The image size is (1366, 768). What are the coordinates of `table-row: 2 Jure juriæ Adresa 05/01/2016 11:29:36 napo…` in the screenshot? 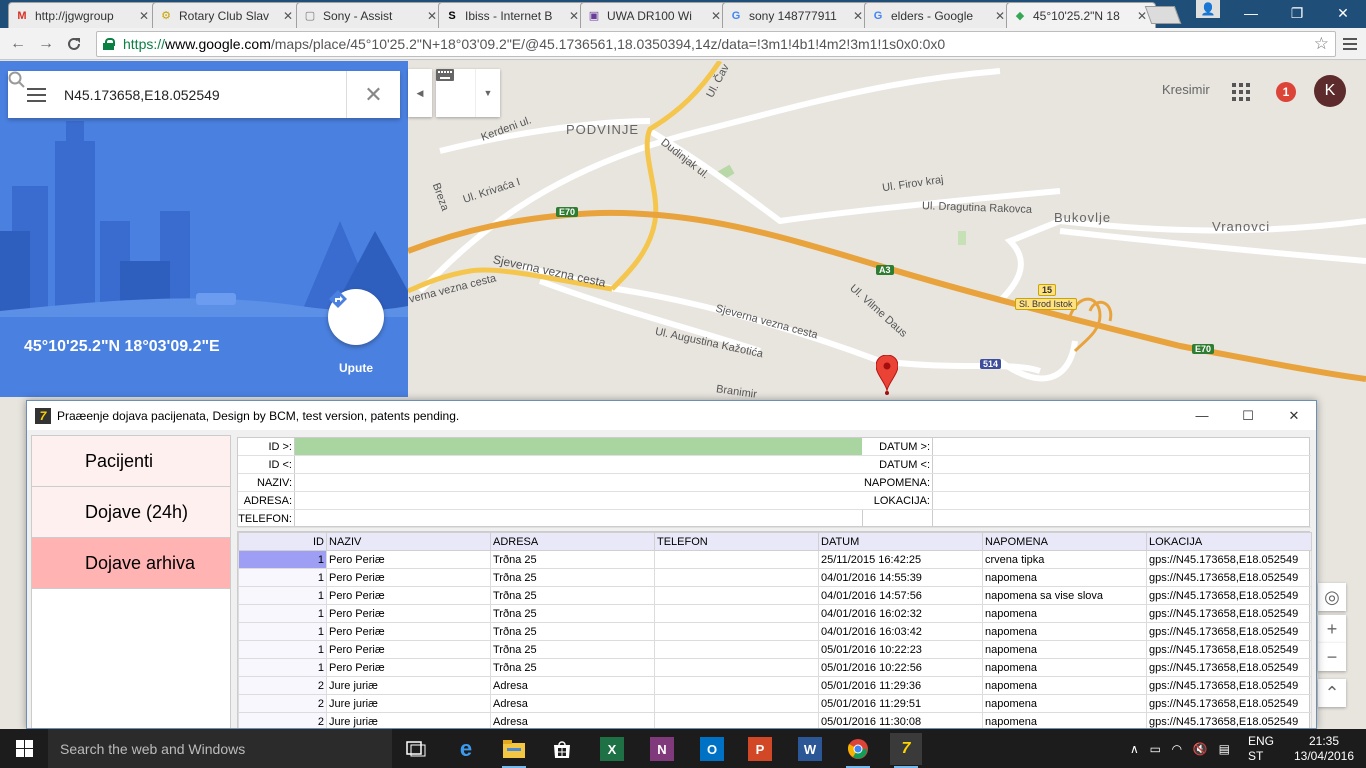 It's located at (775, 685).